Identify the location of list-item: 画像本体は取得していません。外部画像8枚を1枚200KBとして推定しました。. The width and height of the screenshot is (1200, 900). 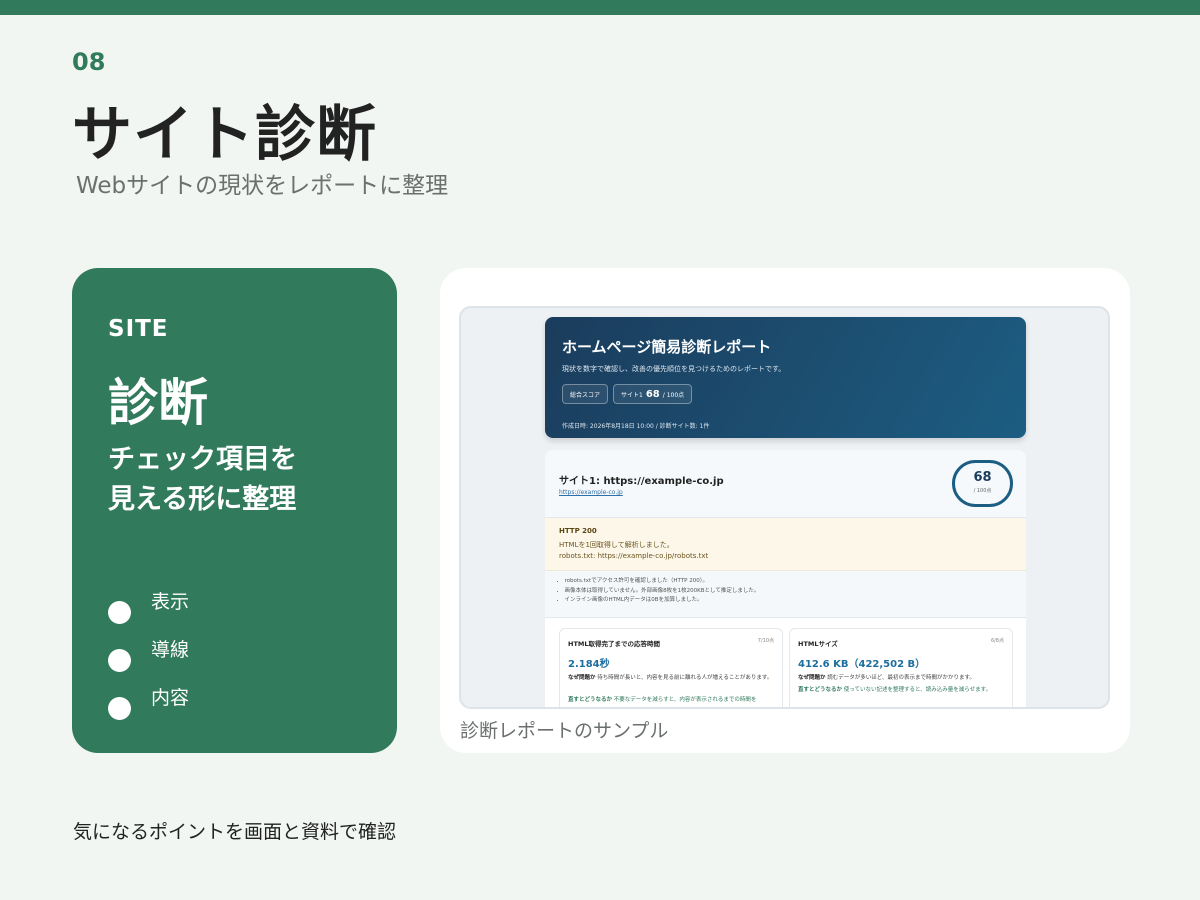
(658, 592).